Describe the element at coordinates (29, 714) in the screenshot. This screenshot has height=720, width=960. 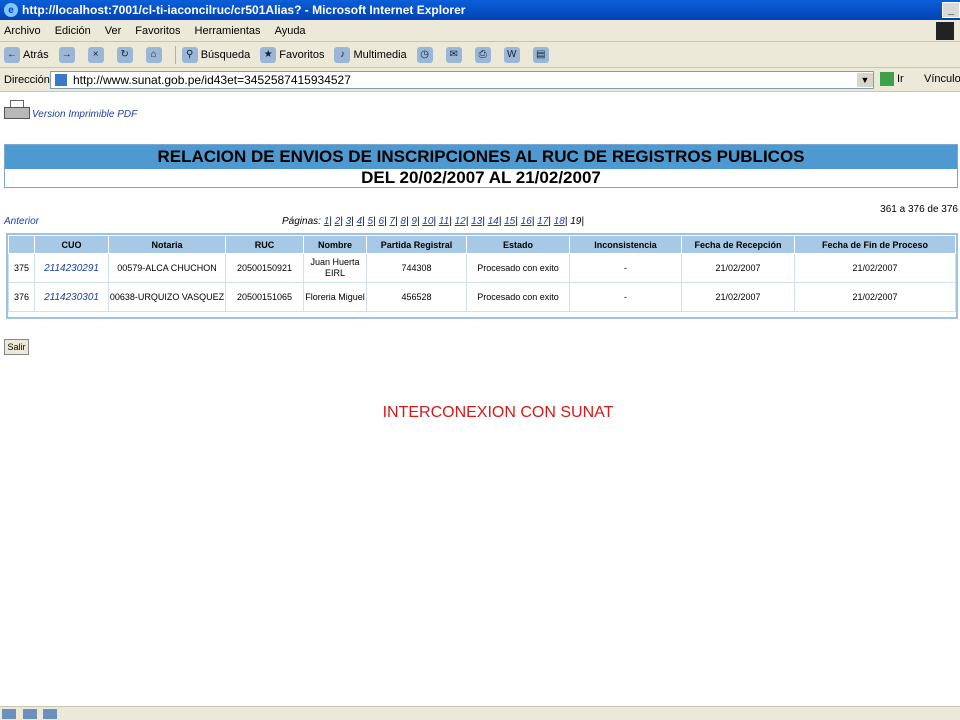
I see `taskbar-icon` at that location.